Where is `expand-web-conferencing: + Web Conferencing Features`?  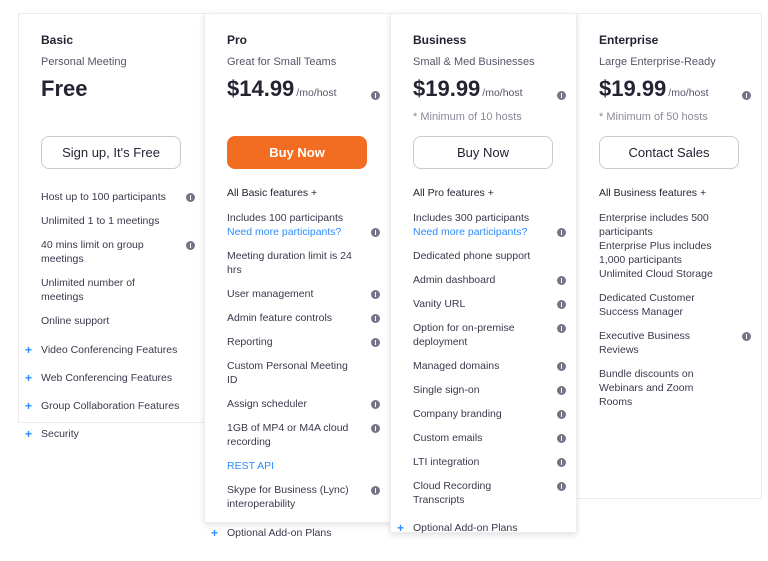
expand-web-conferencing: + Web Conferencing Features is located at coordinates (110, 378).